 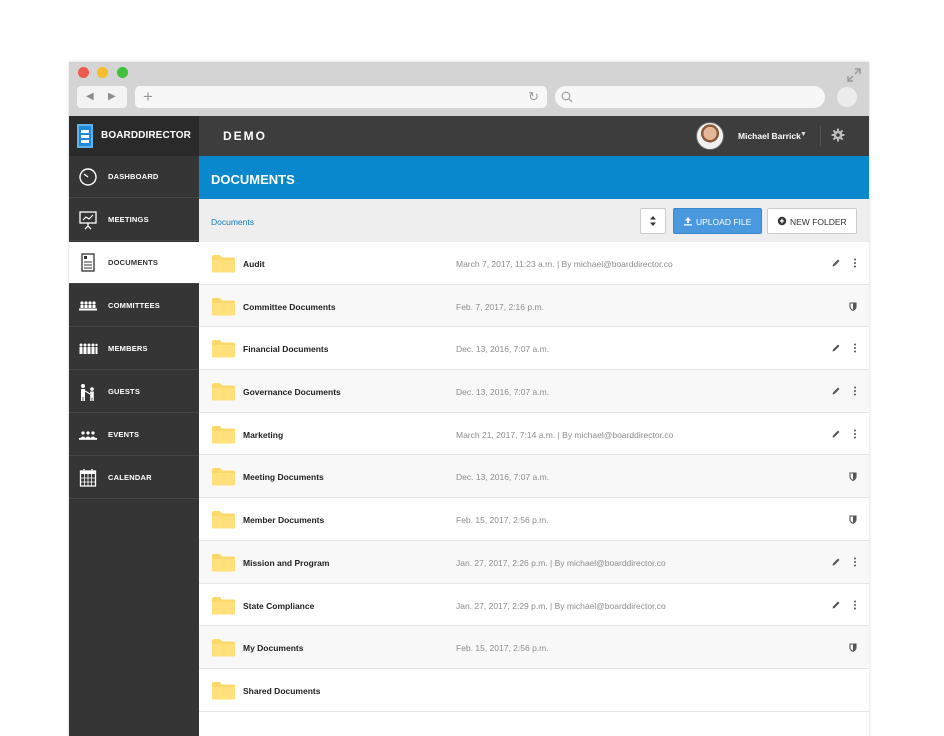 I want to click on folder-modified-info: Feb. 15, 2017, 2:56 p.m., so click(x=502, y=648).